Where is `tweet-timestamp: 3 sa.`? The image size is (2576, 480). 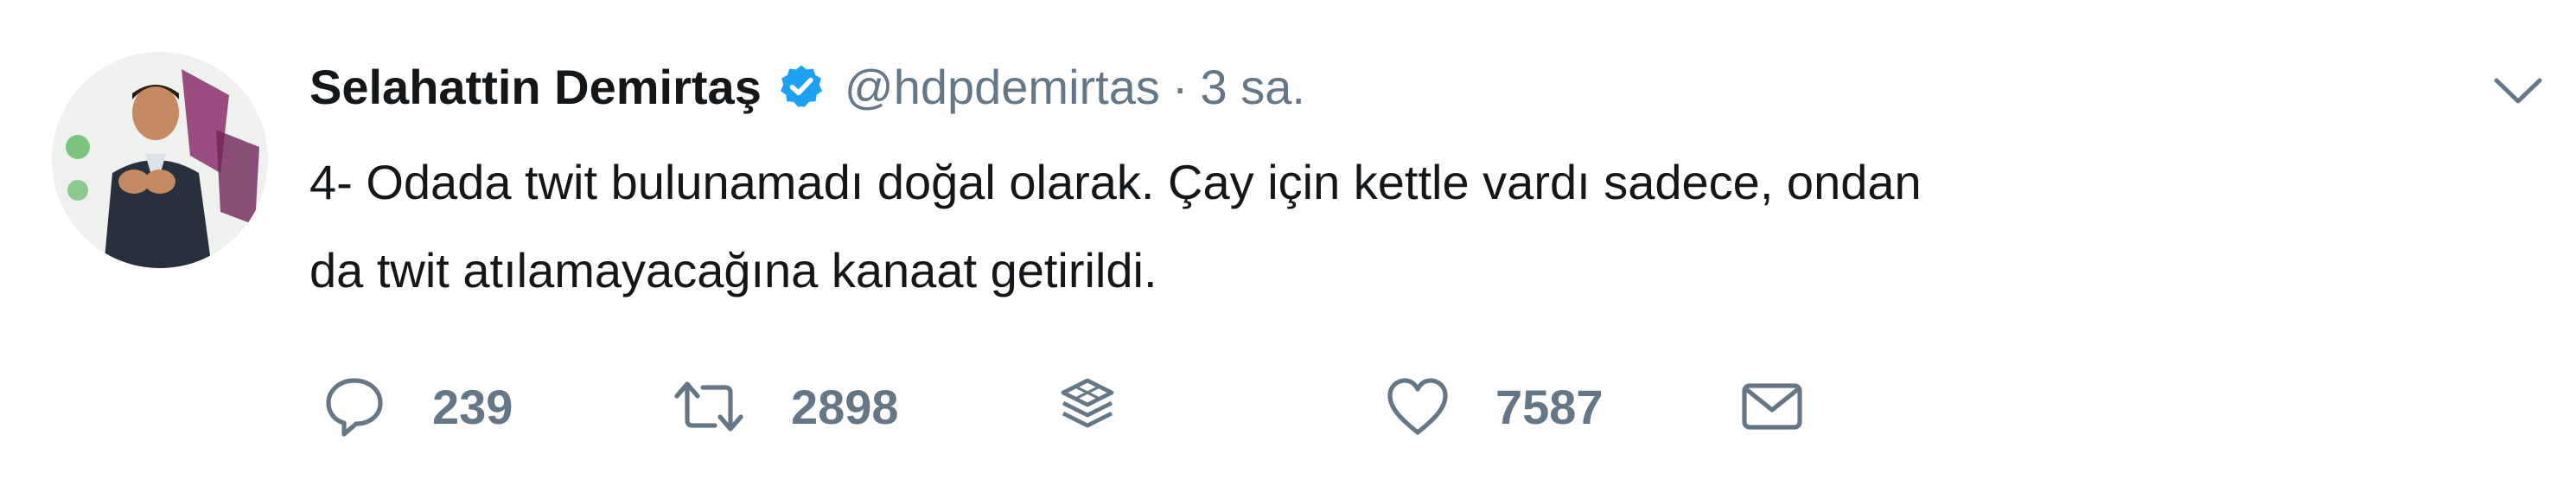
tweet-timestamp: 3 sa. is located at coordinates (1253, 87).